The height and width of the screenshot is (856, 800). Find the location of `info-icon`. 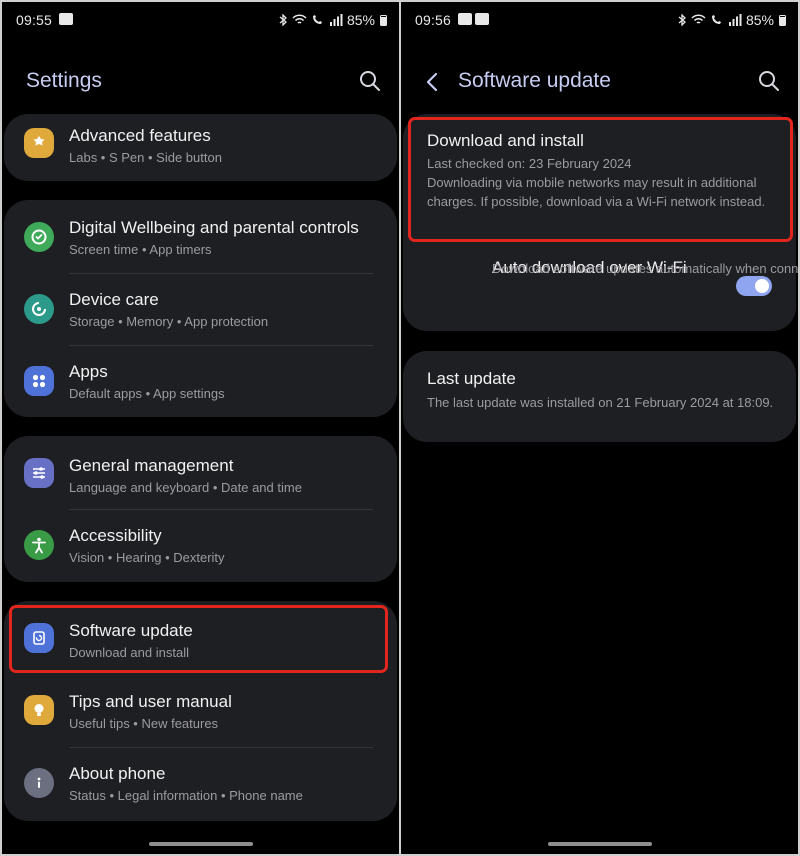

info-icon is located at coordinates (39, 783).